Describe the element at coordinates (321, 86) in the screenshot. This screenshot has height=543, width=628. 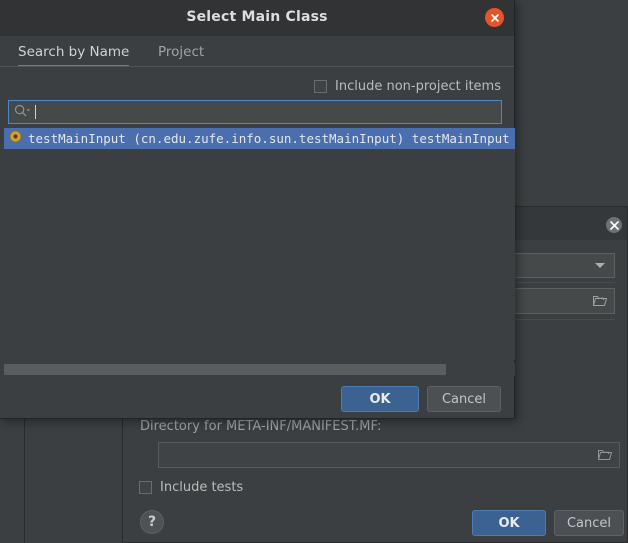
I see `include-non-project-items-checkbox` at that location.